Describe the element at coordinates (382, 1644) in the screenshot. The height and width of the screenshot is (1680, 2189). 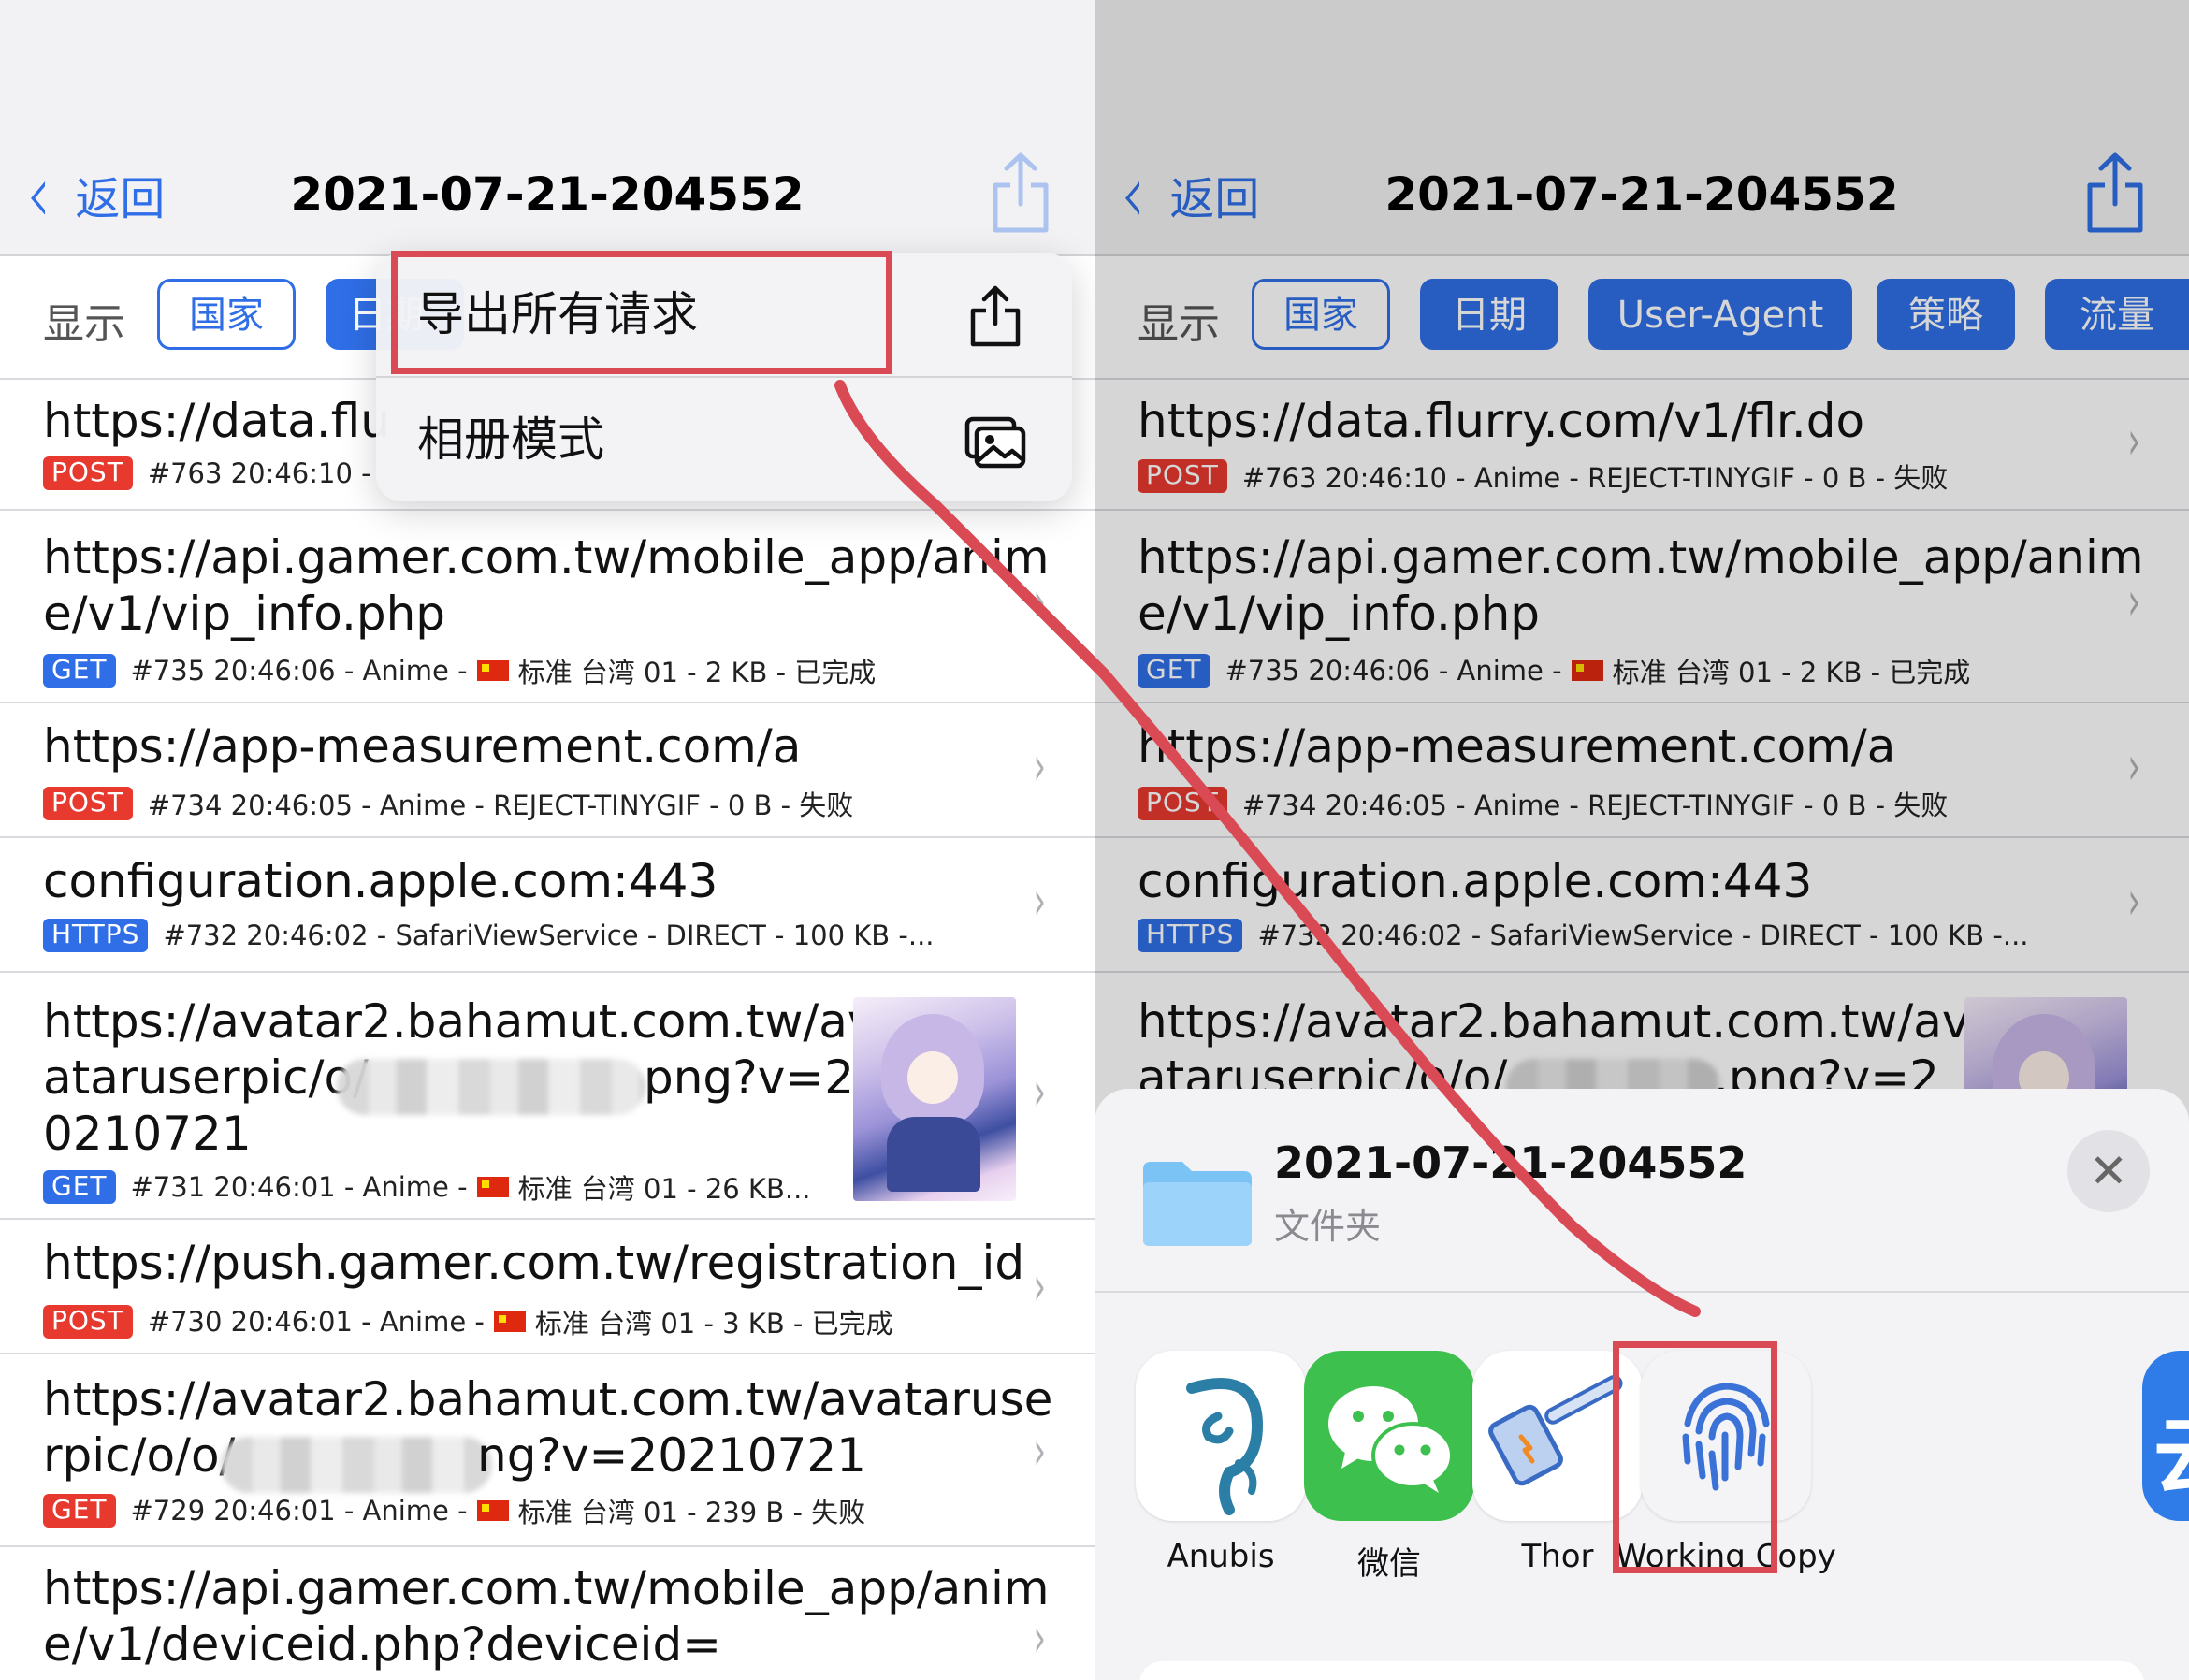
I see `request-url-line2: e/v1/deviceid.php?deviceid=` at that location.